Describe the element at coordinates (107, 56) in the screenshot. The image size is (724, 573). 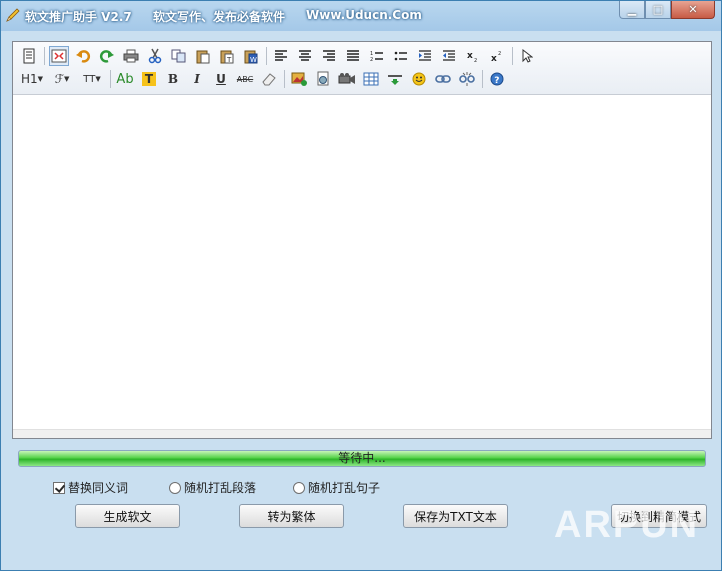
I see `redo-icon` at that location.